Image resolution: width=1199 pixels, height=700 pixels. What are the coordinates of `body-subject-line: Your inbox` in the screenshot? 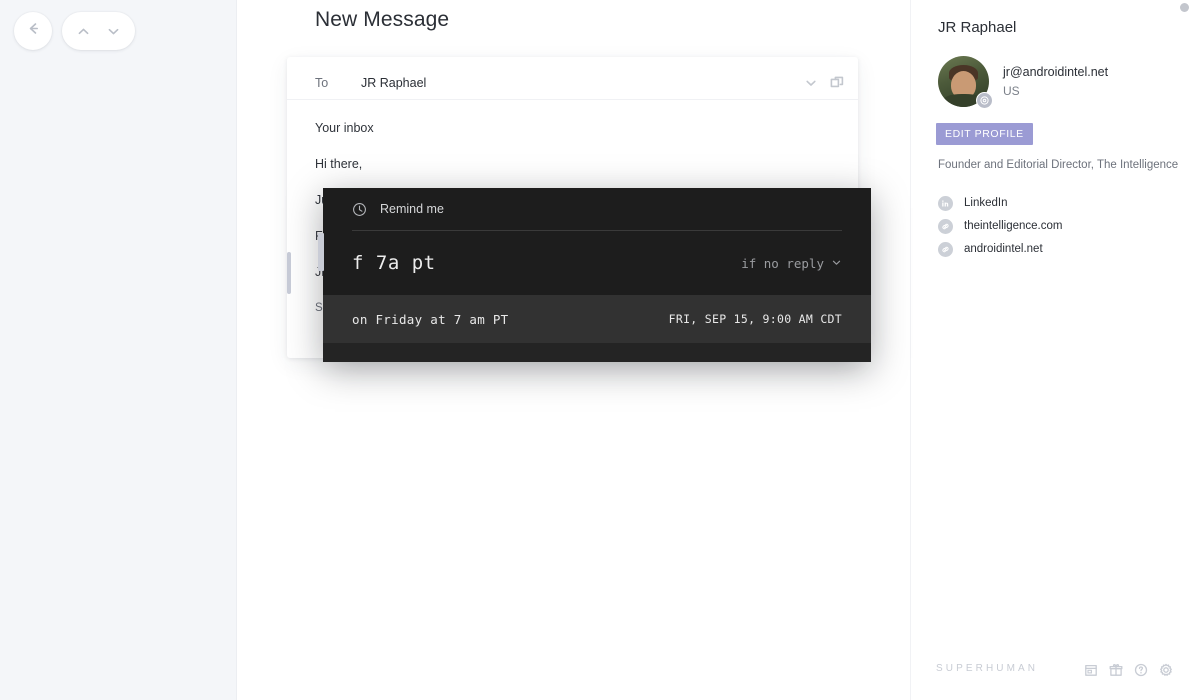 It's located at (344, 128).